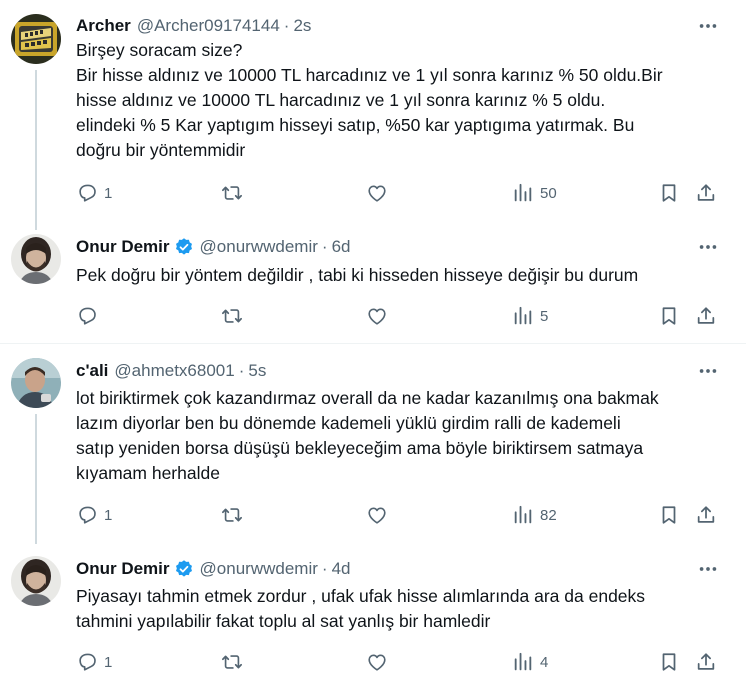 The image size is (746, 690). I want to click on user-handle: @ahmetx68001, so click(174, 371).